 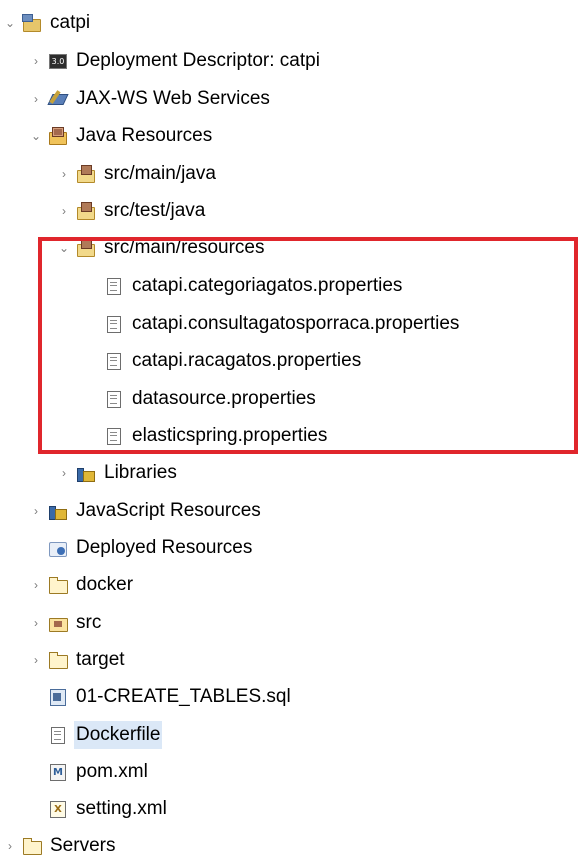 I want to click on tree-node-file: catapi.consultagatosporraca.properties, so click(x=272, y=323).